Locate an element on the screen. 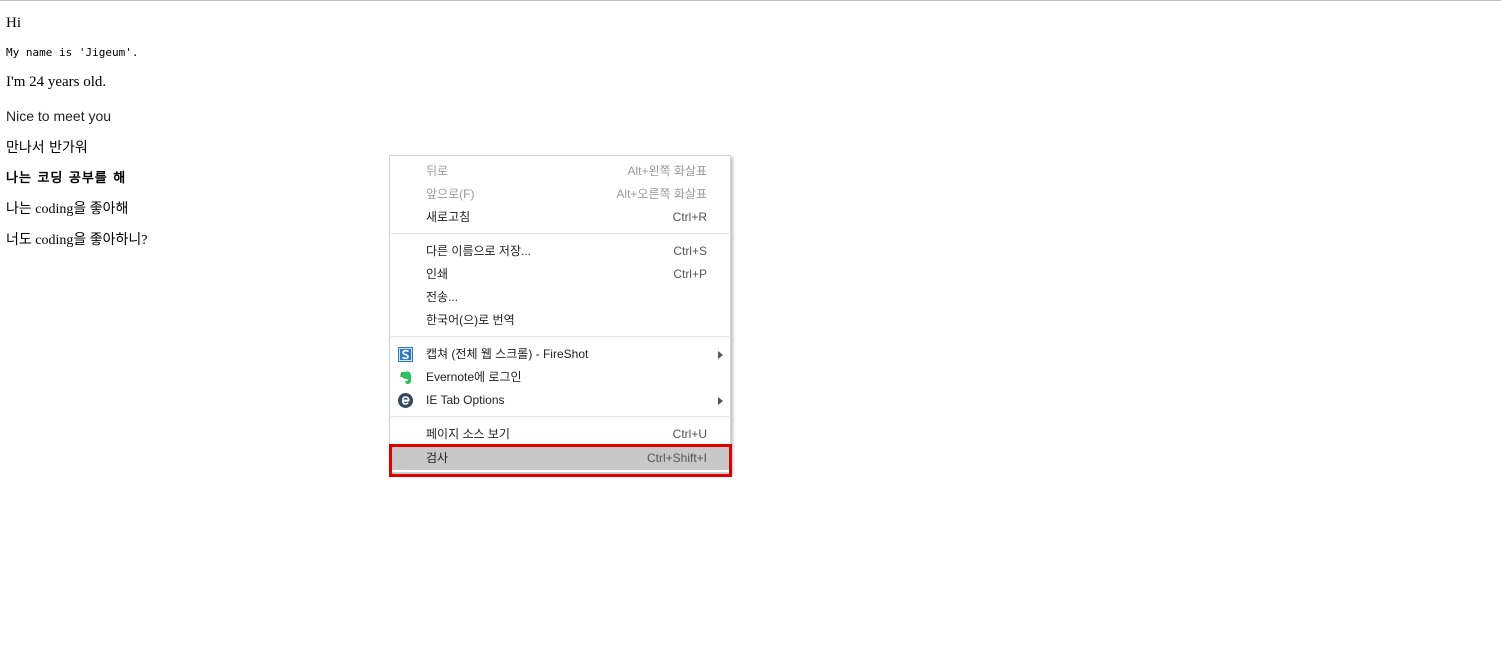  menu-item-label: 캡쳐 (전체 웹 스크롤) - FireShot is located at coordinates (507, 354).